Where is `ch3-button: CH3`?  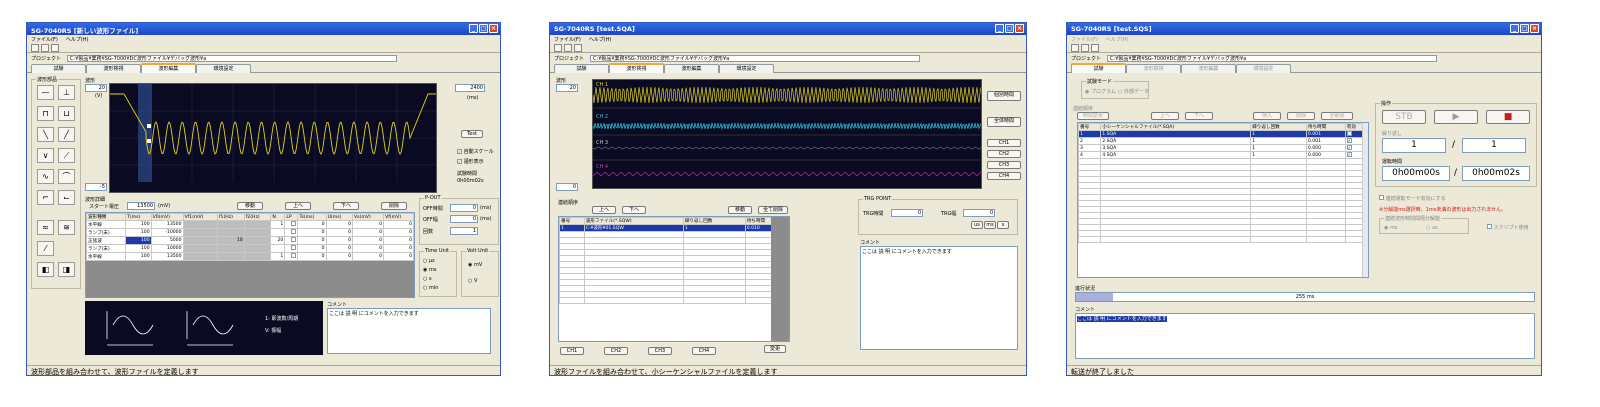 ch3-button: CH3 is located at coordinates (1004, 165).